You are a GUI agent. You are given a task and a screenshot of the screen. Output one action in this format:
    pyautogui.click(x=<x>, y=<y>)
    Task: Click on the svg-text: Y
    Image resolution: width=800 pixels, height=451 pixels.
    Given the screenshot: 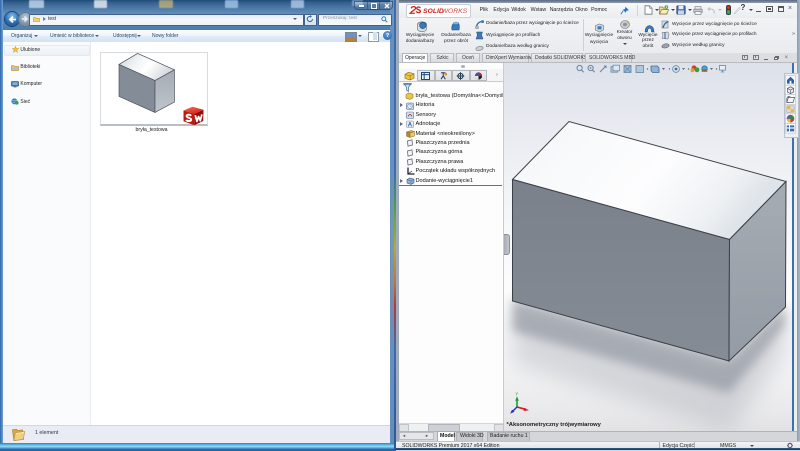 What is the action you would take?
    pyautogui.click(x=516, y=394)
    